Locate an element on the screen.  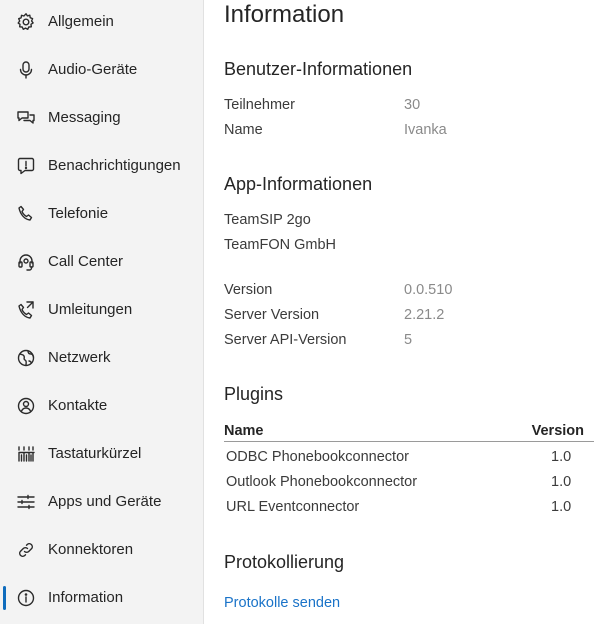
sidebar-item-label: Telefonie is located at coordinates (78, 213).